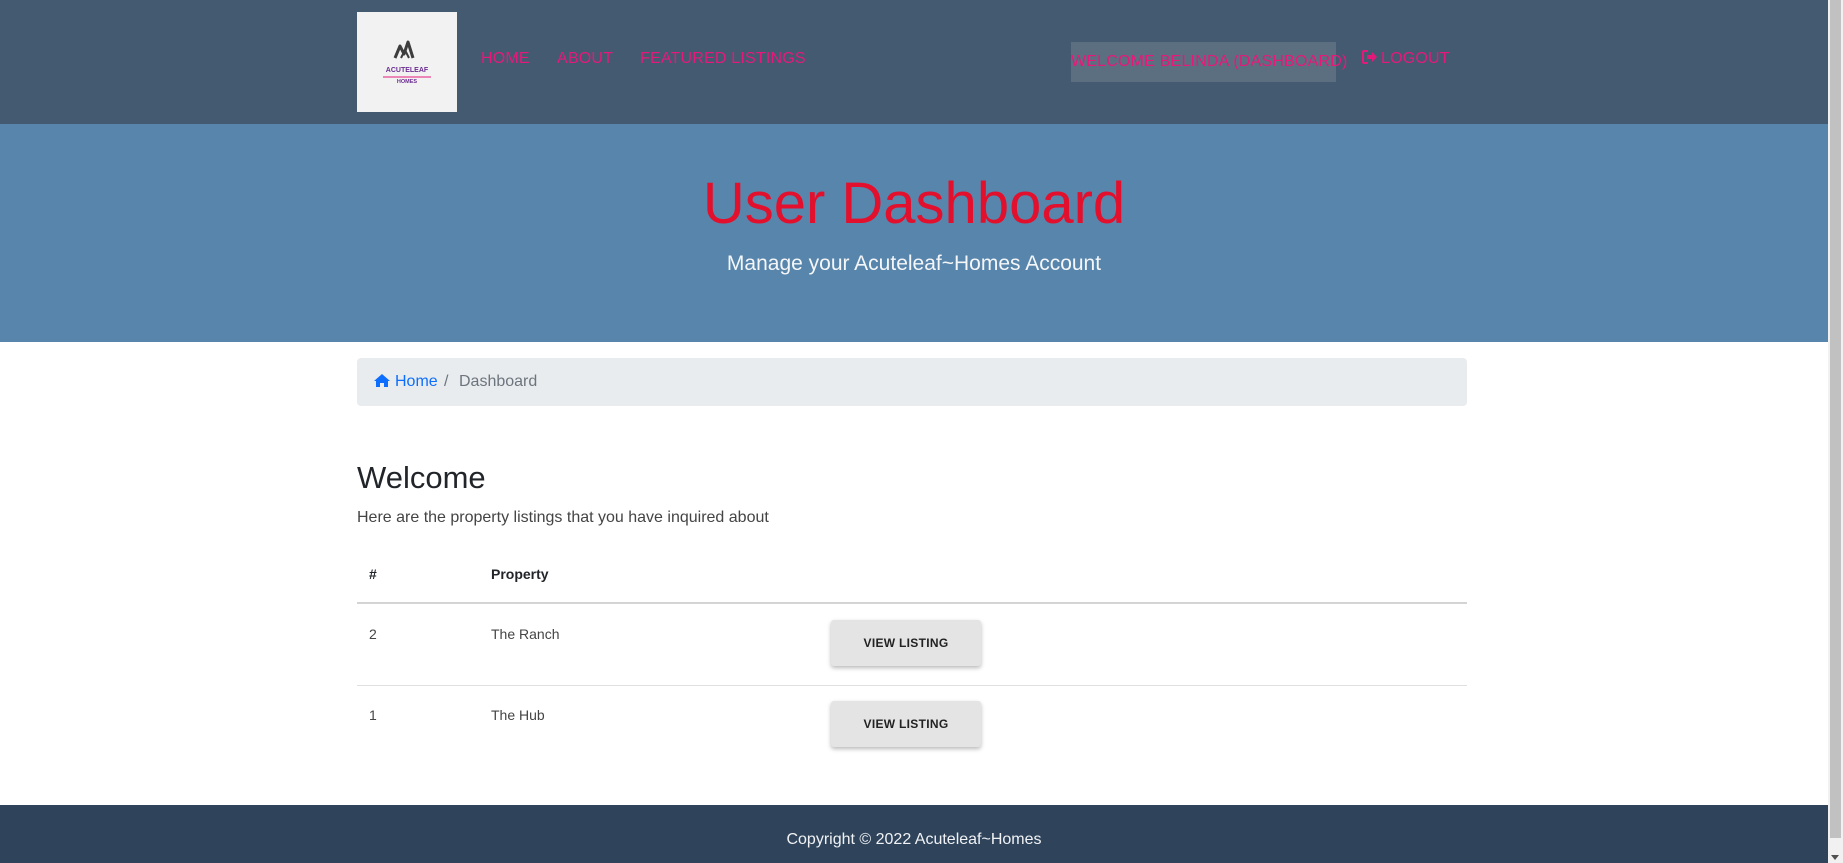 This screenshot has height=863, width=1843. Describe the element at coordinates (407, 82) in the screenshot. I see `logo-text-line2: HOMES` at that location.